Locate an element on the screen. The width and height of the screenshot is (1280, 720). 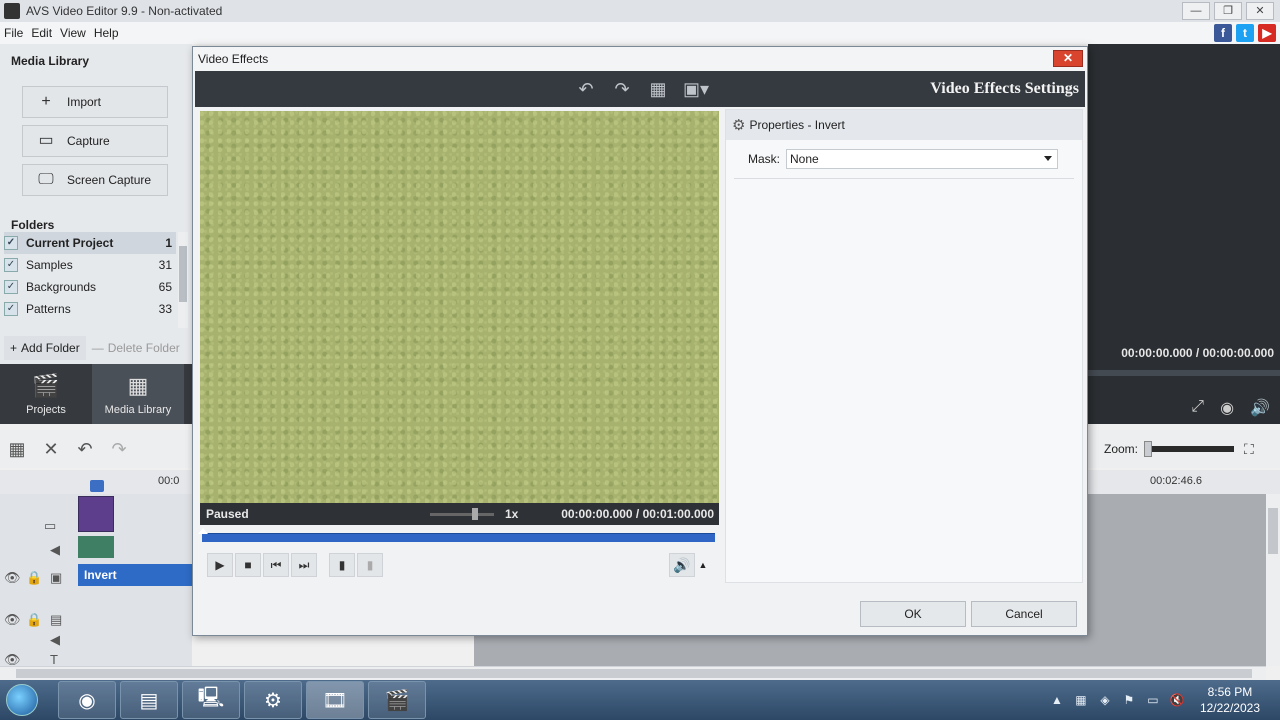
dialog-tools: ↶ ↷ ▦ ▣▾ is located at coordinates (647, 89).